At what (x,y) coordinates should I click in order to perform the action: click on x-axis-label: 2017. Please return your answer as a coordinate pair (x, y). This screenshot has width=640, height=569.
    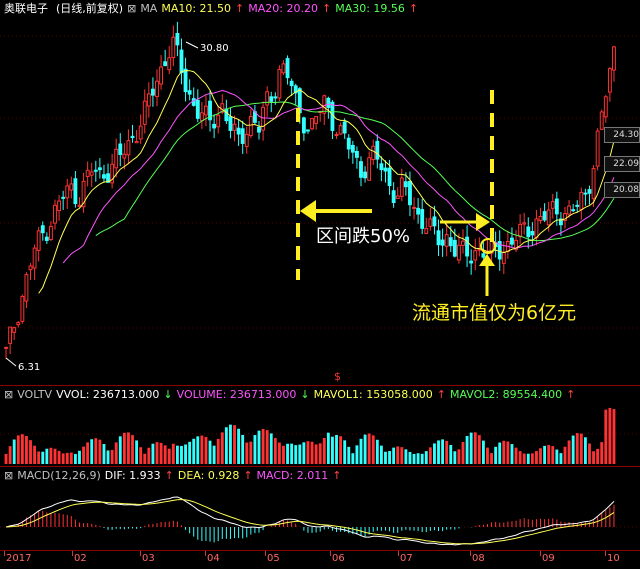
    Looking at the image, I should click on (19, 558).